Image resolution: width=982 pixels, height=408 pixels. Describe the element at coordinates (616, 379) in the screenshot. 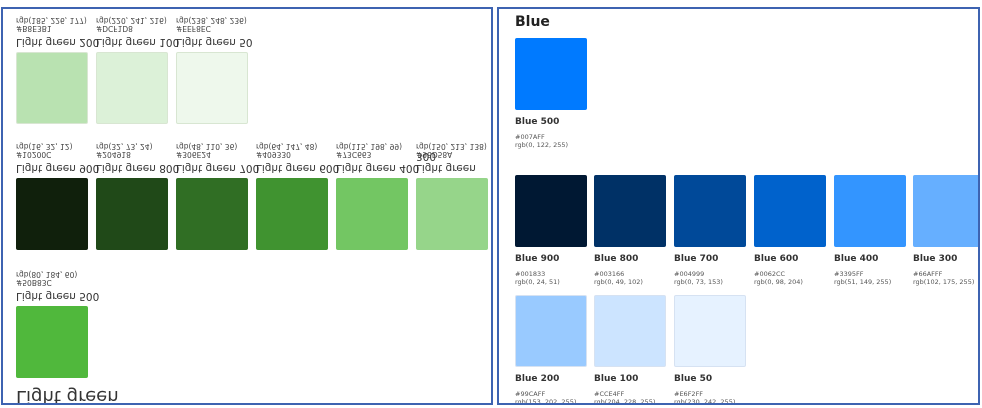

I see `swatch-name: Blue 100` at that location.